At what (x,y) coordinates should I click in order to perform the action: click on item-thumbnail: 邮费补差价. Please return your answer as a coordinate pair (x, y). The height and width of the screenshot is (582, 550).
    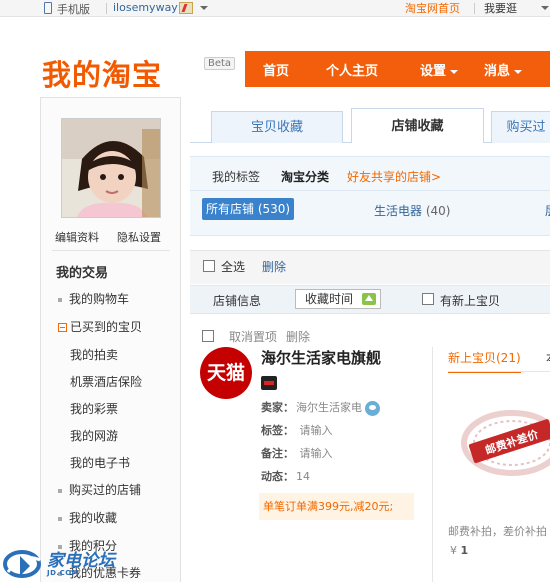
    Looking at the image, I should click on (502, 441).